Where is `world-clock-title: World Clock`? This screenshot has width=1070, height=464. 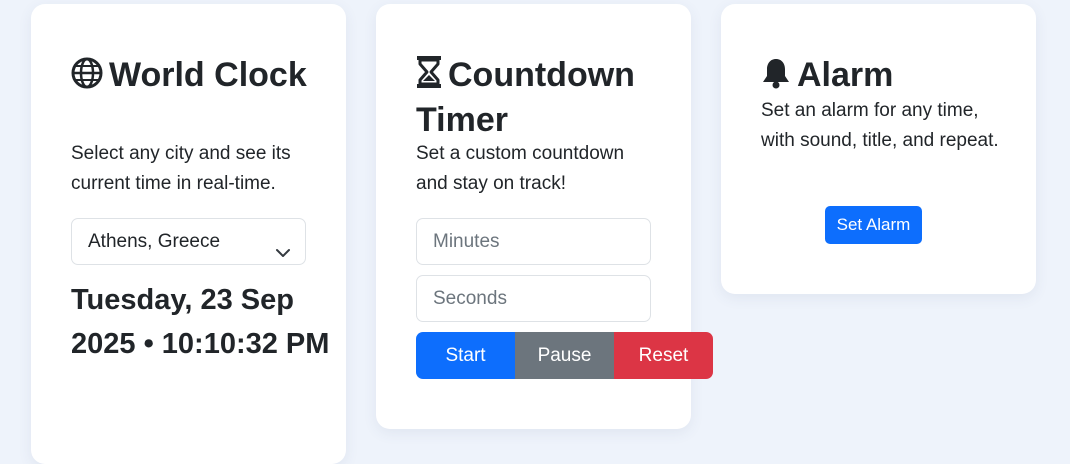 world-clock-title: World Clock is located at coordinates (196, 76).